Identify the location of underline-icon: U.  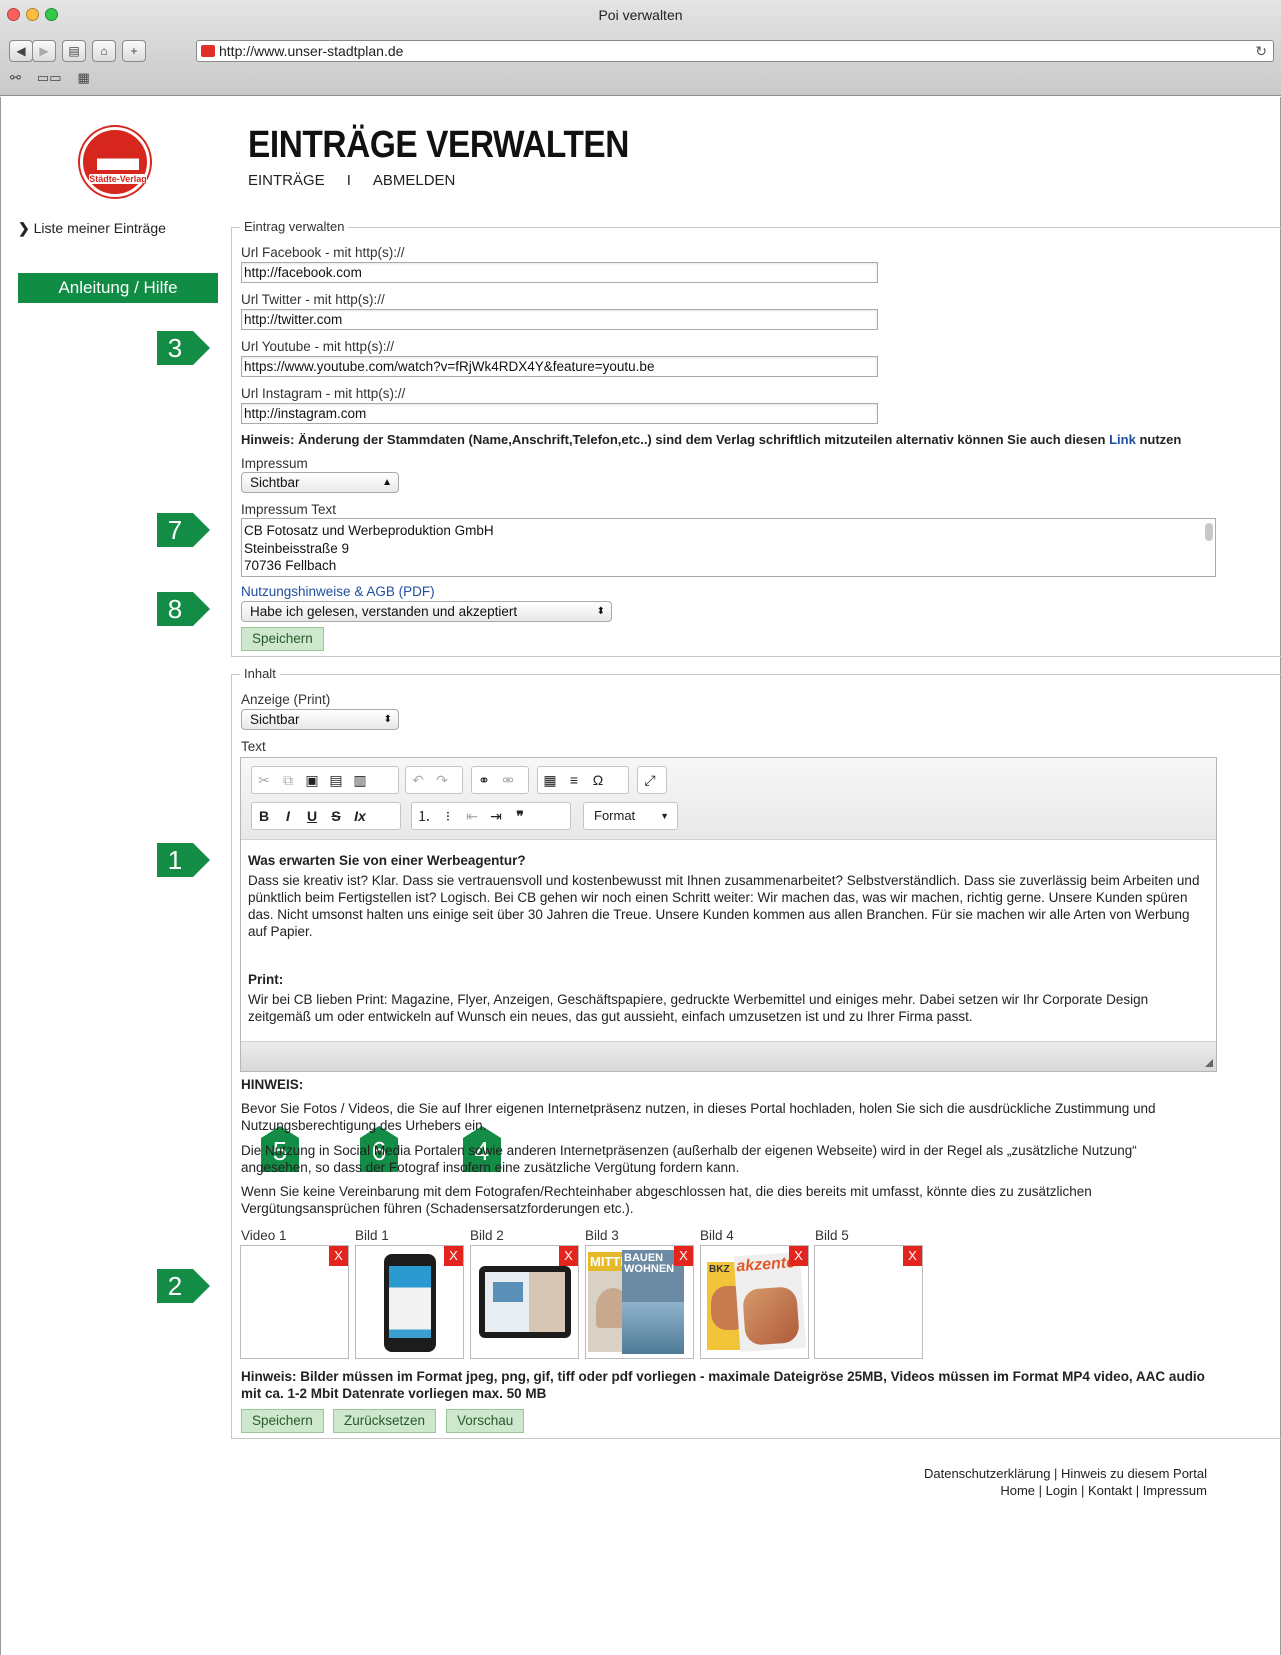
(312, 816).